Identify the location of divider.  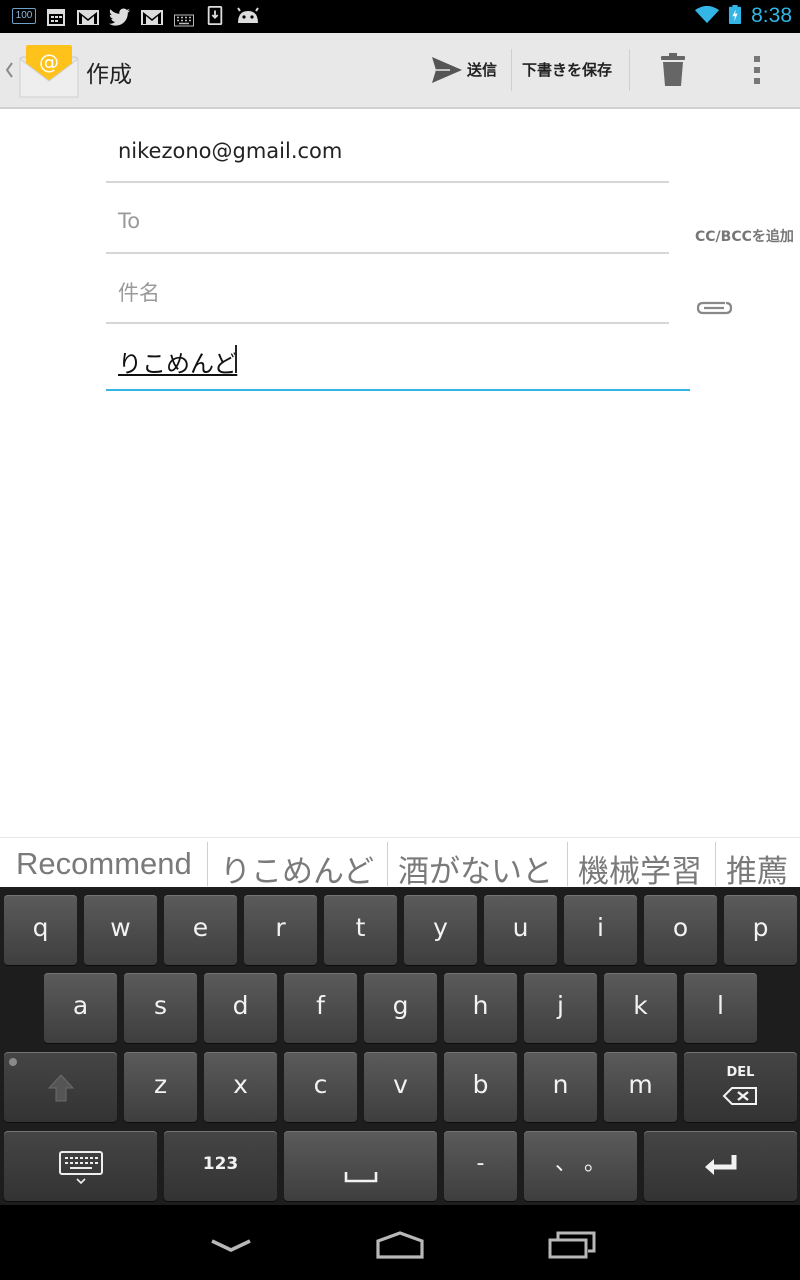
(629, 70).